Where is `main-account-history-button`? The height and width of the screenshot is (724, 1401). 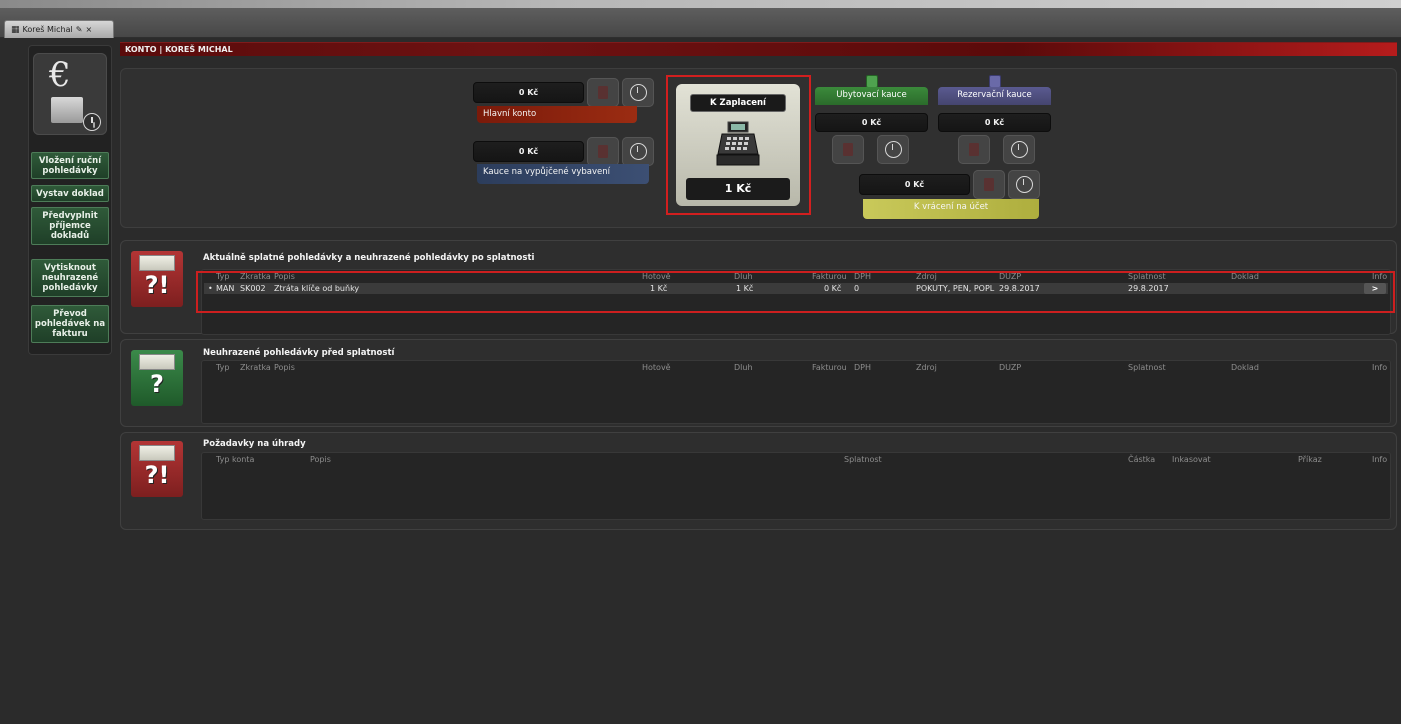
main-account-history-button is located at coordinates (638, 92).